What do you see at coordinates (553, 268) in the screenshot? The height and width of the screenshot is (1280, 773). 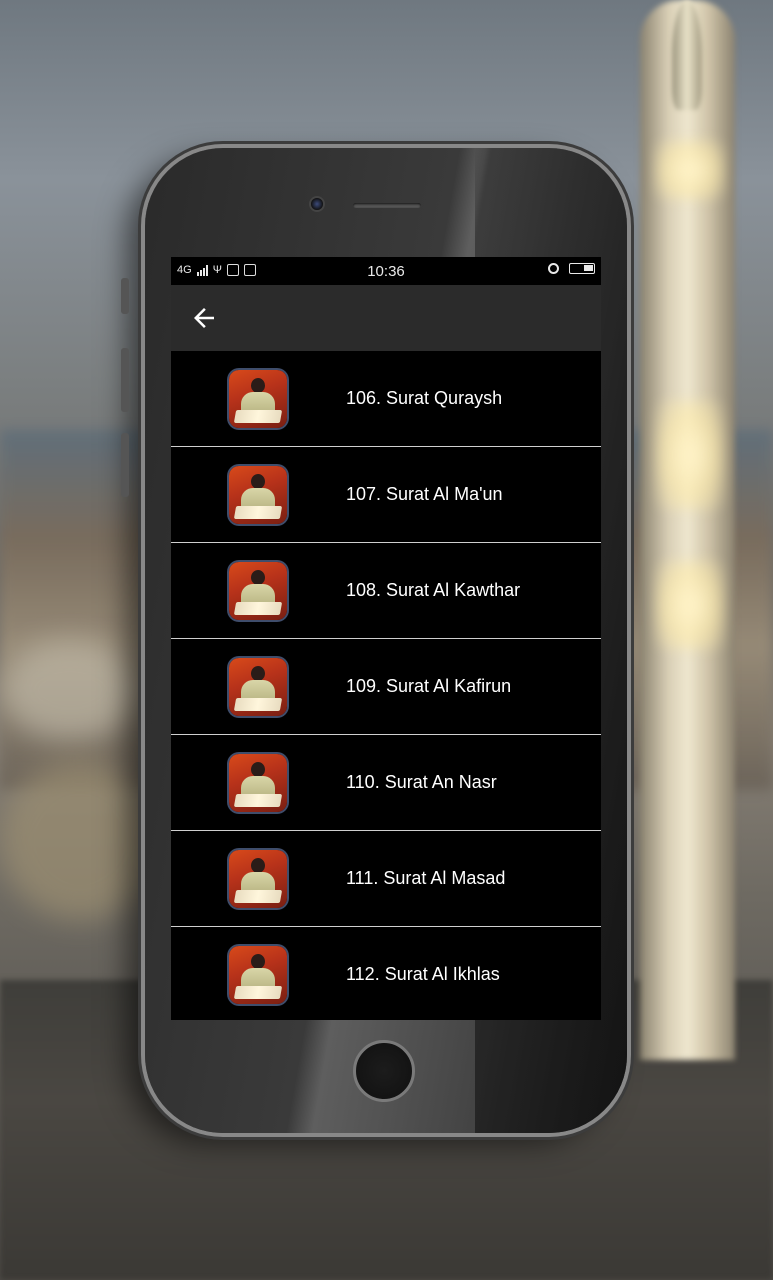 I see `alarm-icon` at bounding box center [553, 268].